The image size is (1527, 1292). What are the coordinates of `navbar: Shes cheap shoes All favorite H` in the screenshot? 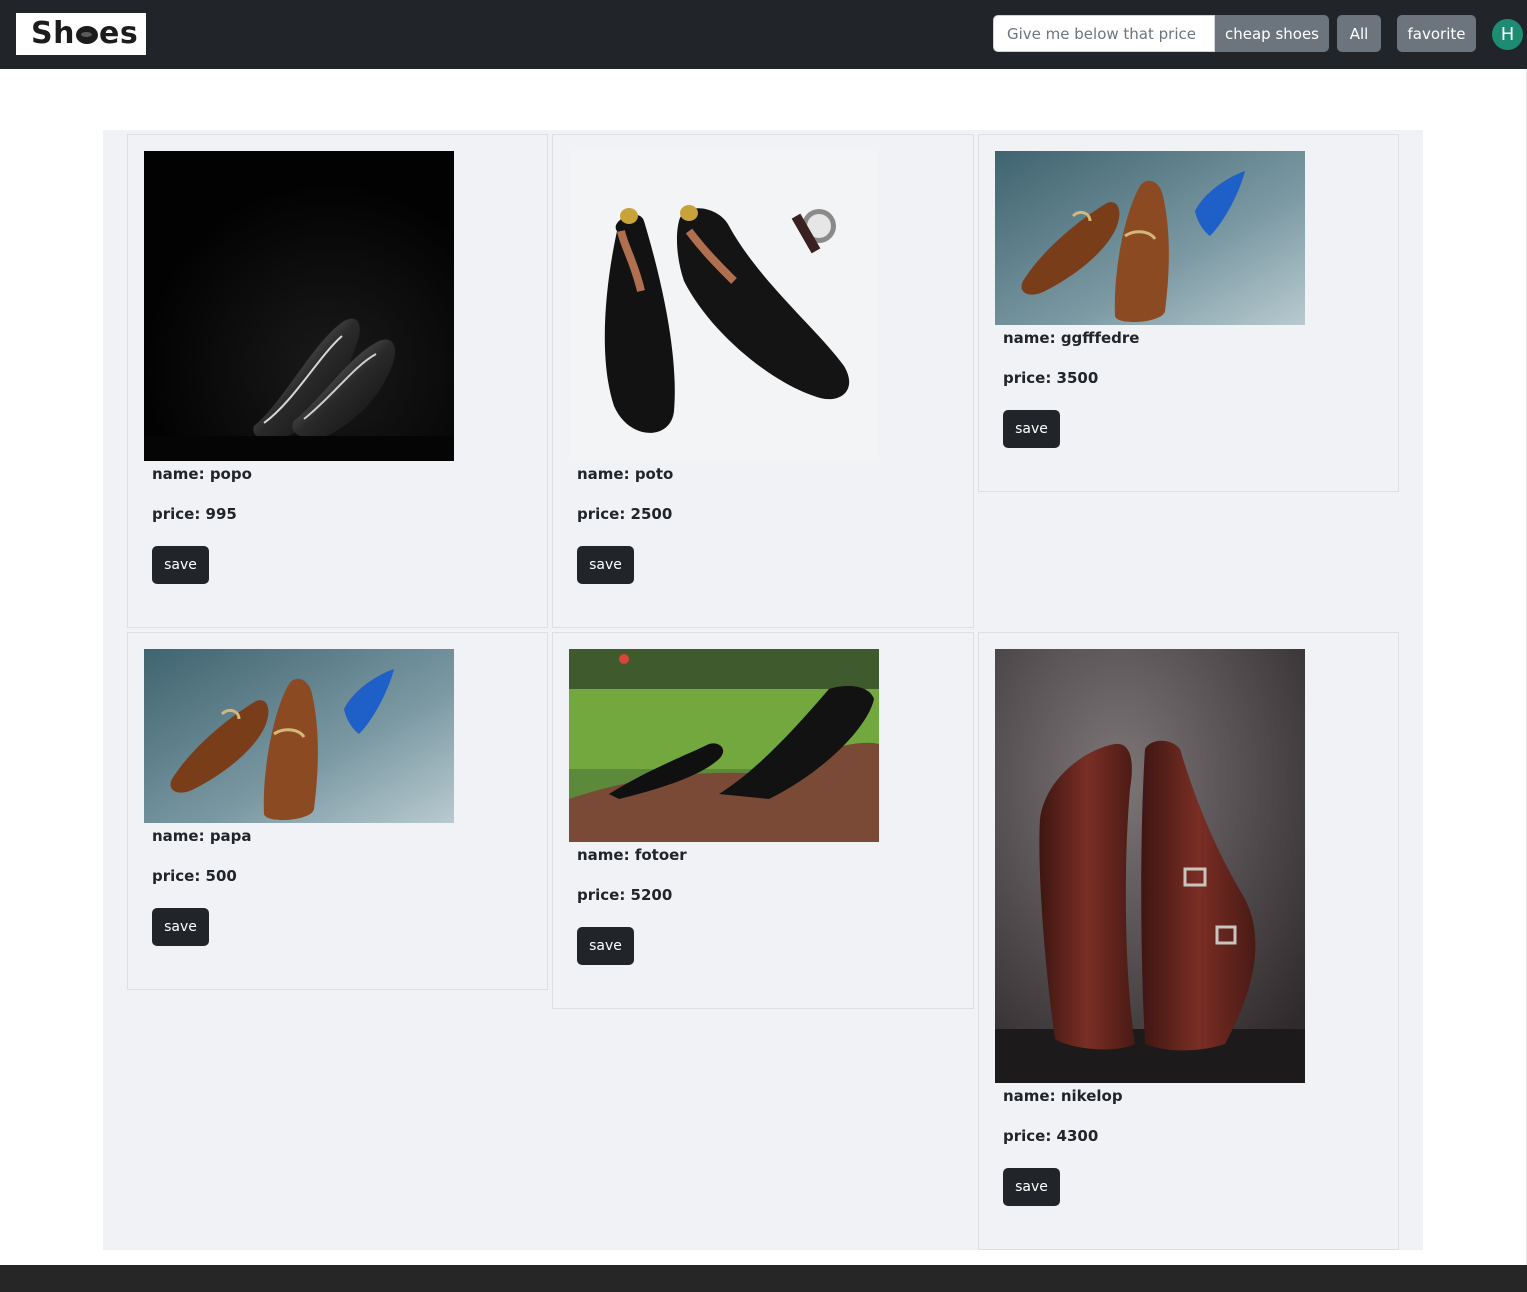 It's located at (763, 34).